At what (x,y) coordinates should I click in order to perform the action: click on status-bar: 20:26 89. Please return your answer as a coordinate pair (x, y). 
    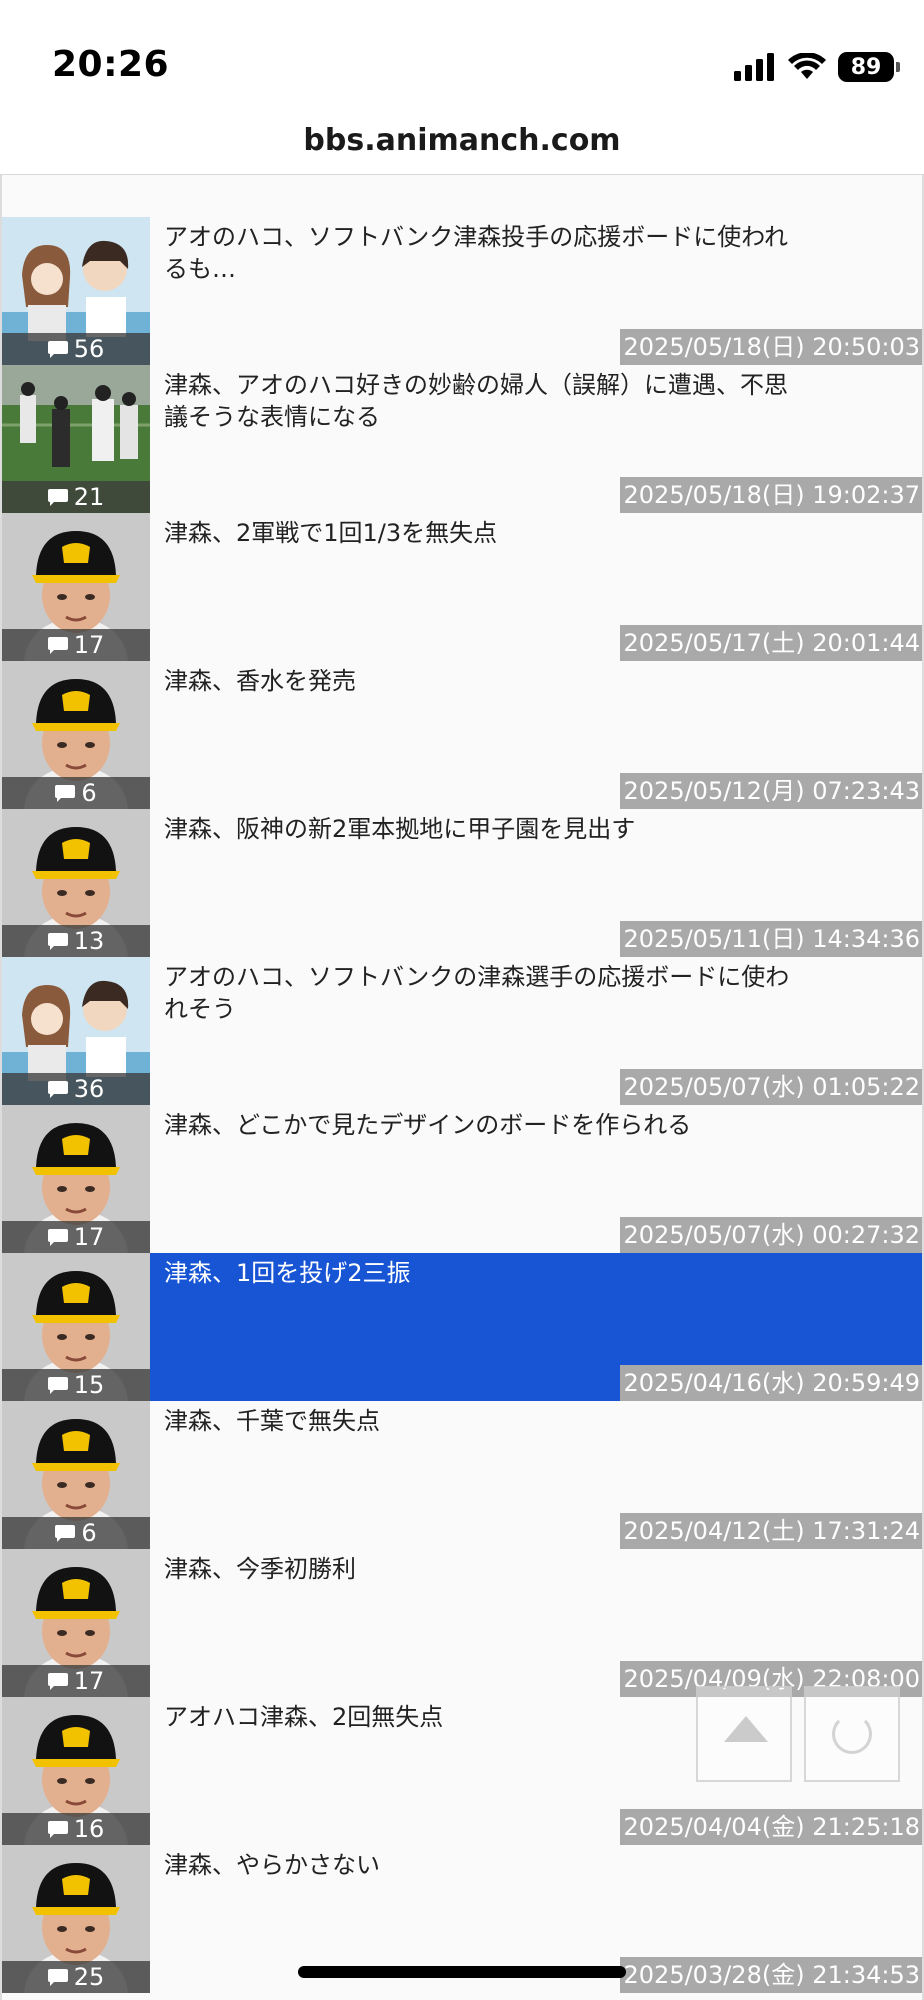
    Looking at the image, I should click on (462, 55).